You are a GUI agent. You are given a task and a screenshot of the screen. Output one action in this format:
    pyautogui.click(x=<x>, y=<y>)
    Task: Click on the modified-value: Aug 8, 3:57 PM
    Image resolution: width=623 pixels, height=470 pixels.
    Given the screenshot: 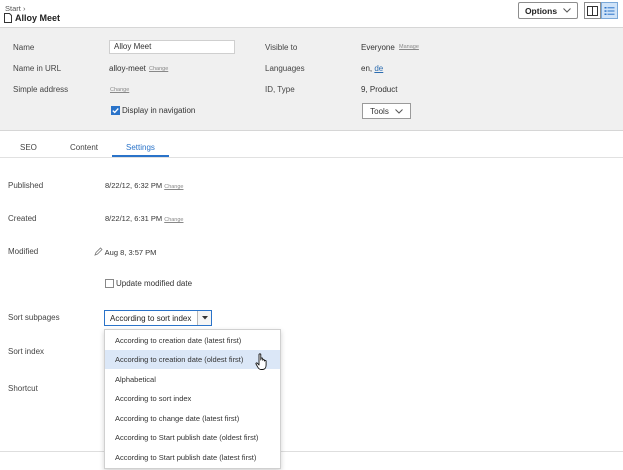 What is the action you would take?
    pyautogui.click(x=125, y=252)
    